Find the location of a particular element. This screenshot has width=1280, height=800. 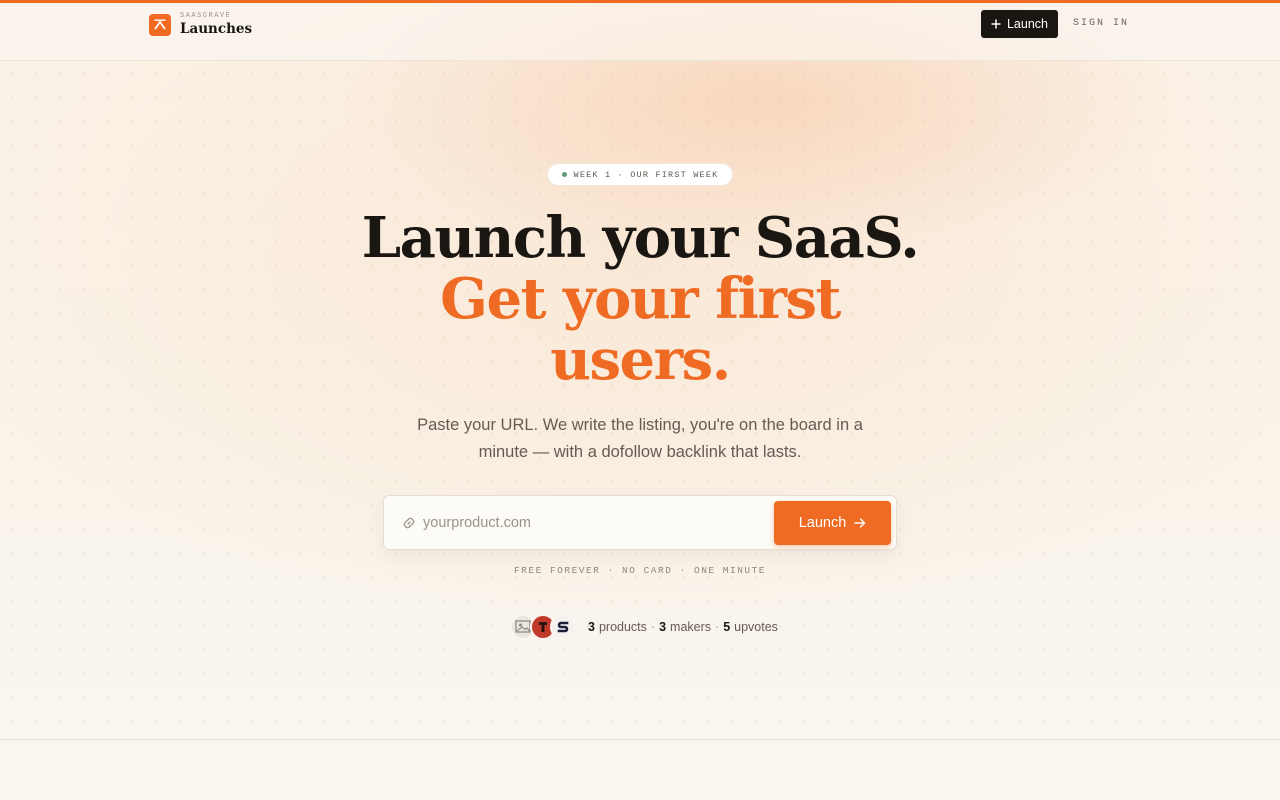

week-badge: WEEK 1 · OUR FIRST WEEK is located at coordinates (640, 174).